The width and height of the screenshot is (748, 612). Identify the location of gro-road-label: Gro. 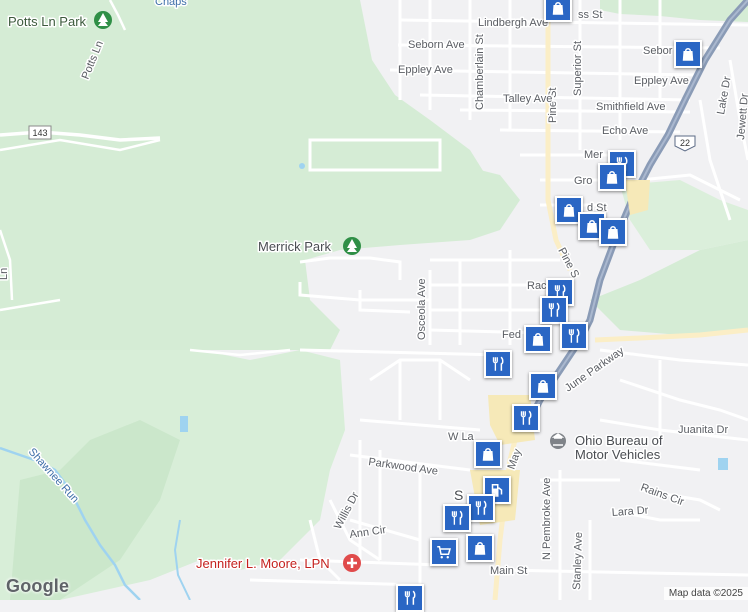
(583, 181).